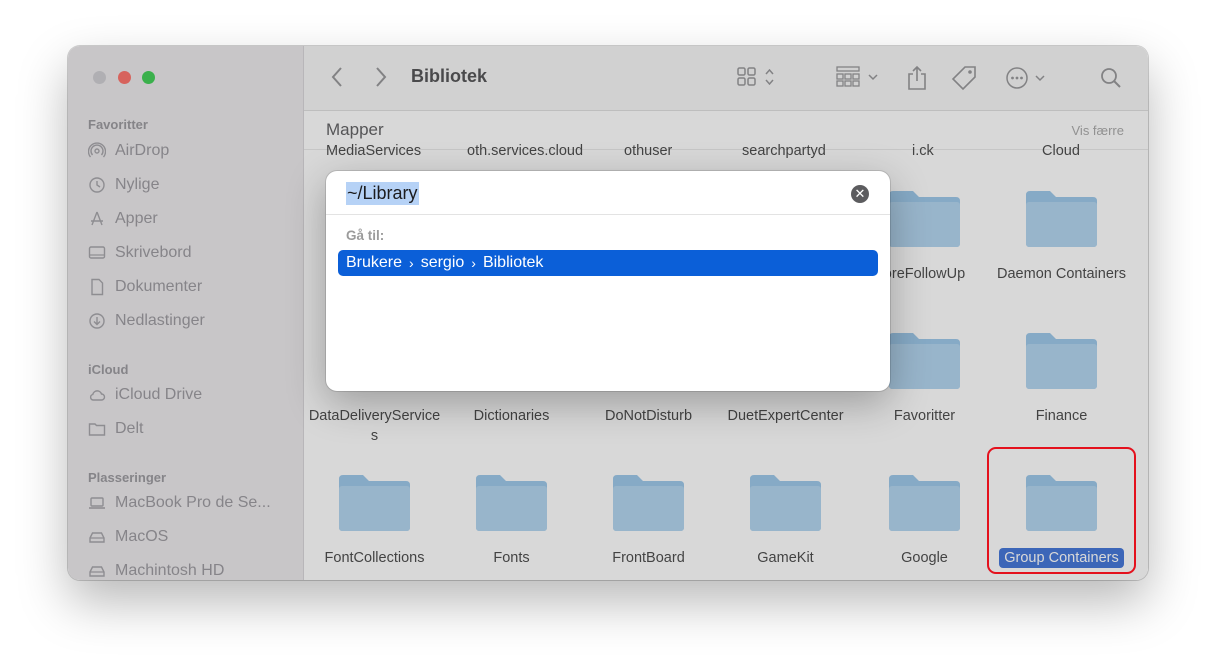 The width and height of the screenshot is (1216, 671). I want to click on path-segment: Brukere, so click(374, 262).